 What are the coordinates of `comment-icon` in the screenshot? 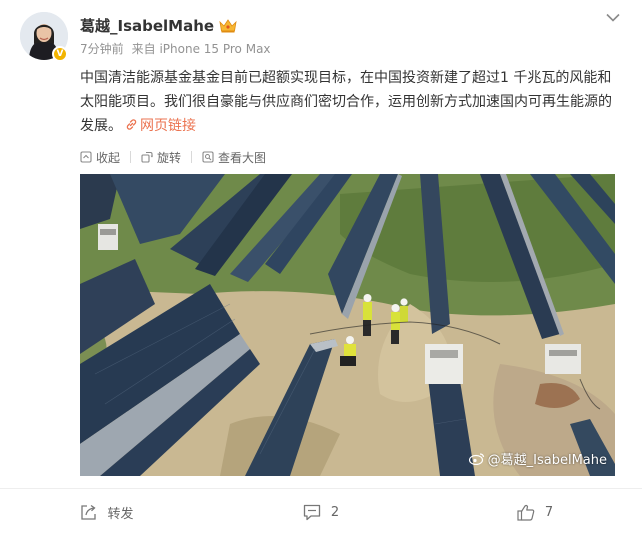 It's located at (312, 512).